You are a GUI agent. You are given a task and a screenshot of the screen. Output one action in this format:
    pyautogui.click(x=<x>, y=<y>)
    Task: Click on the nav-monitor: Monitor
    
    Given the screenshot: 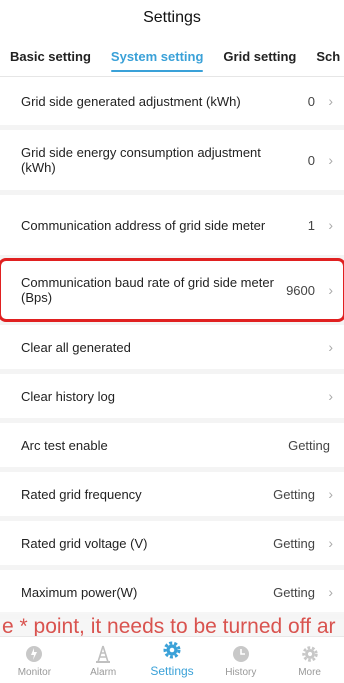 What is the action you would take?
    pyautogui.click(x=34, y=660)
    